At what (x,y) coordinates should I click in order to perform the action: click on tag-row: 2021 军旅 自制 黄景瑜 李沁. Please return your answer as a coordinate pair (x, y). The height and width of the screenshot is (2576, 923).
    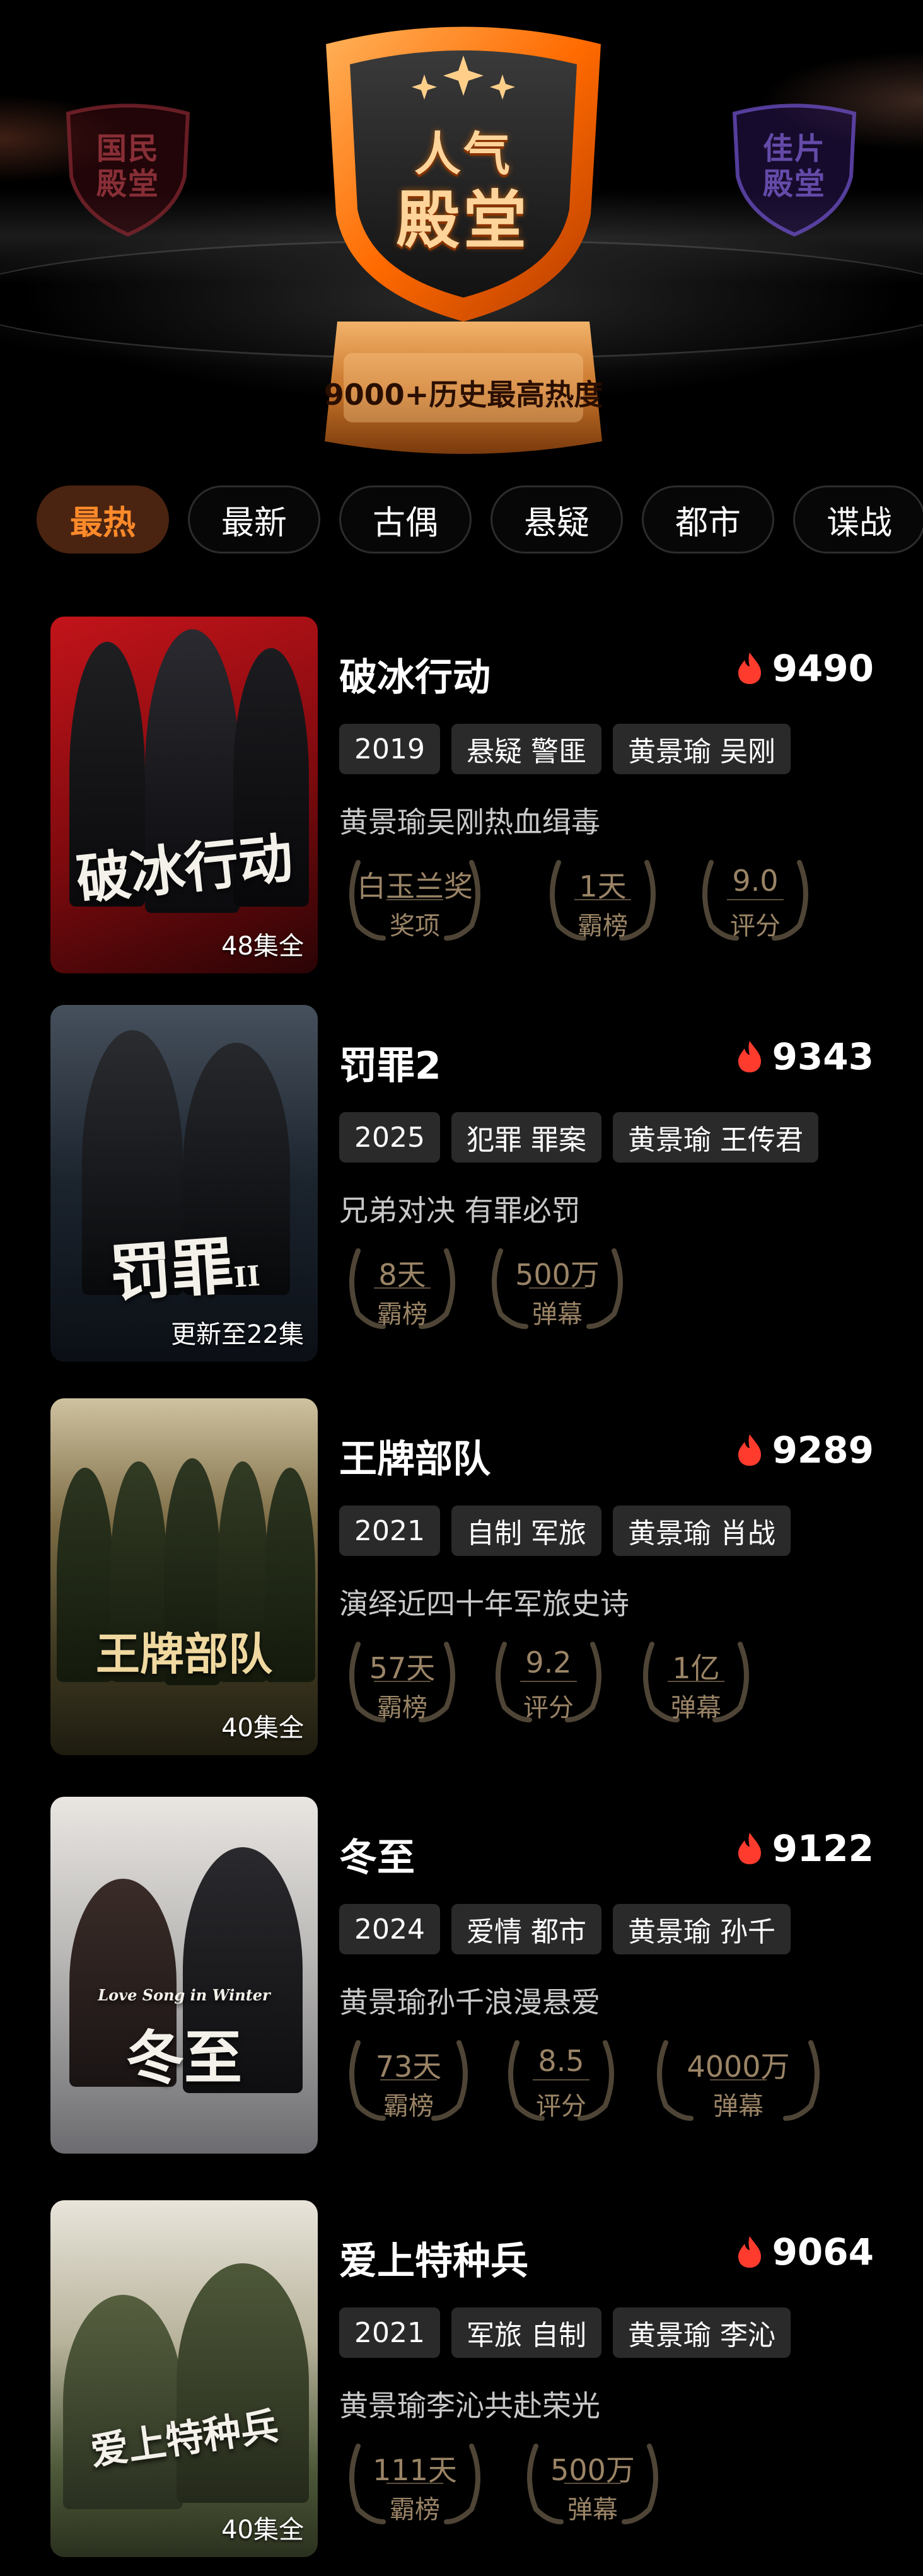
    Looking at the image, I should click on (570, 2332).